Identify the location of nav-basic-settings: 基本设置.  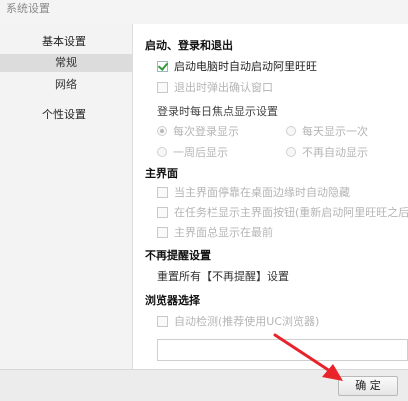
(64, 41).